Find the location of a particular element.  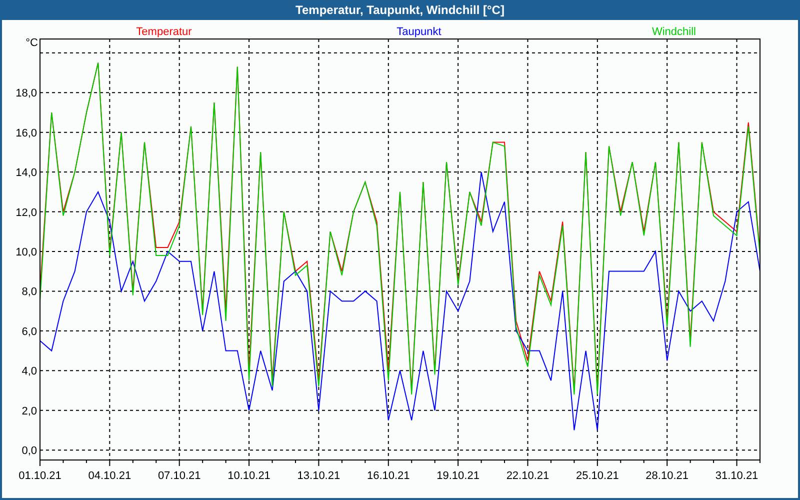

x-tick-label: 16.10.21 is located at coordinates (388, 476).